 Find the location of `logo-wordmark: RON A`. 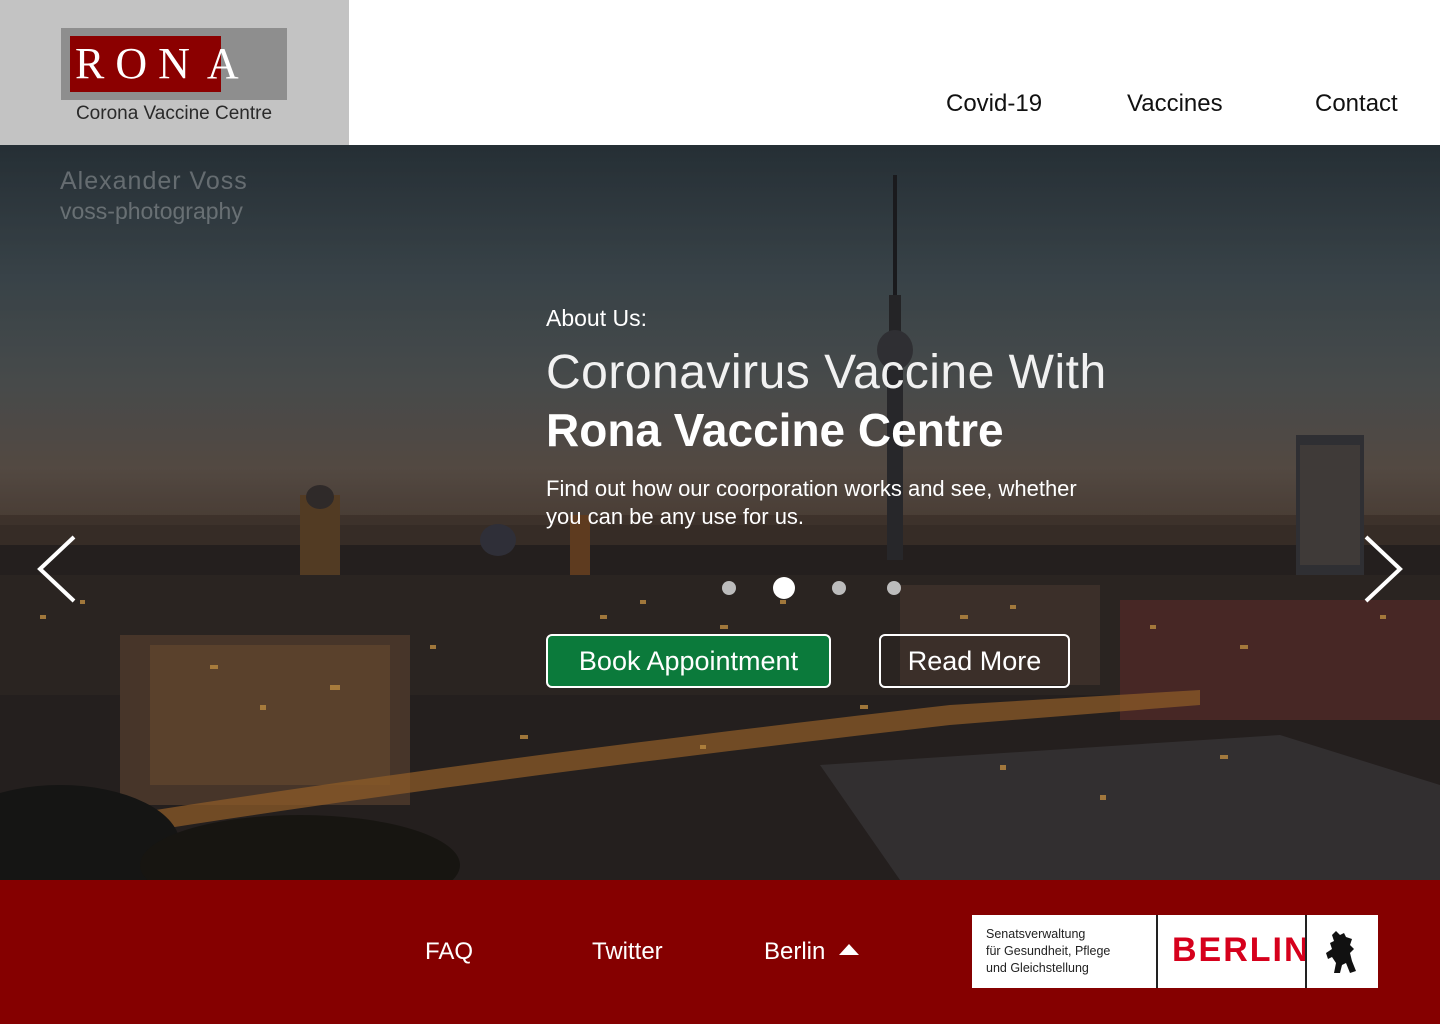

logo-wordmark: RON A is located at coordinates (162, 64).